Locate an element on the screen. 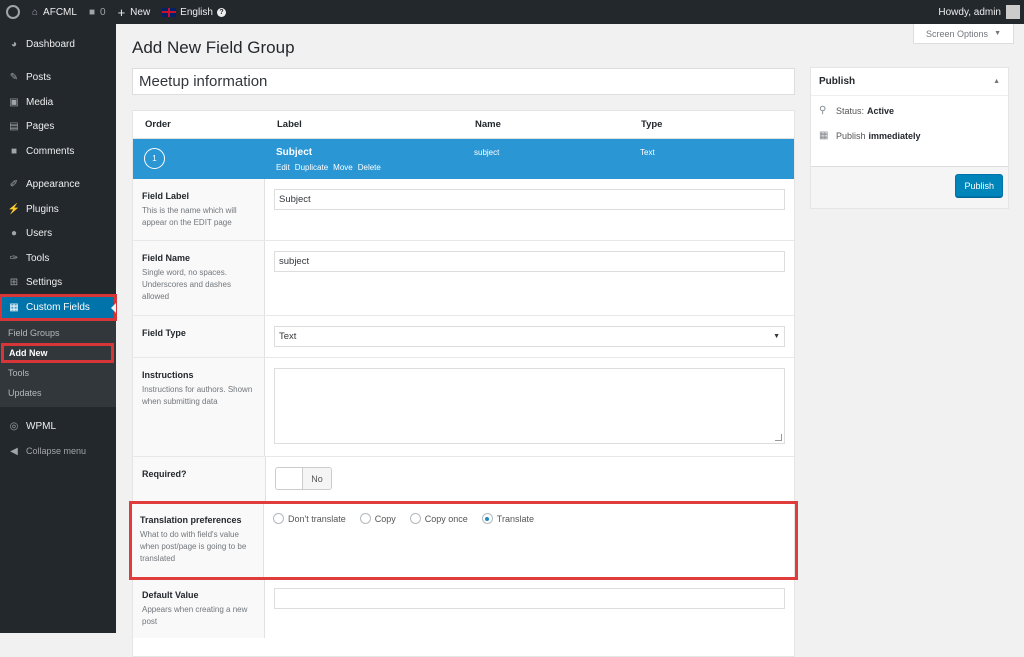  sidebar-item-users: ● Users is located at coordinates (58, 234).